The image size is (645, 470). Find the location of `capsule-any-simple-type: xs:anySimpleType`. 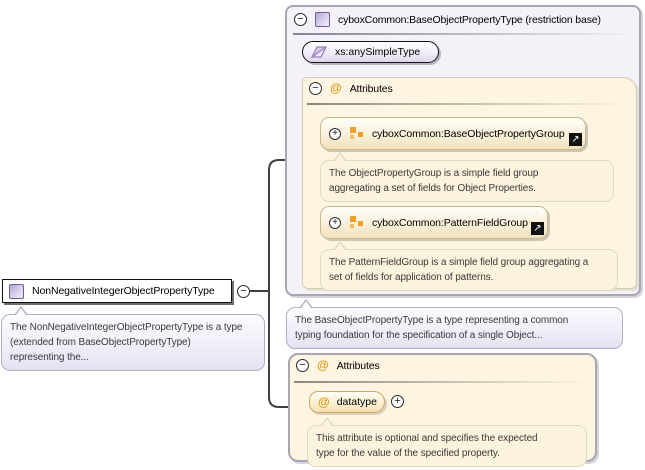

capsule-any-simple-type: xs:anySimpleType is located at coordinates (370, 52).